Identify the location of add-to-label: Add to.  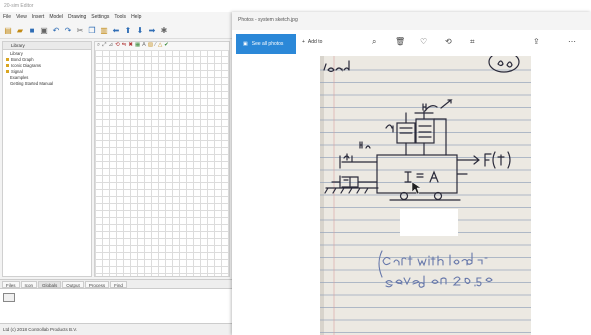
(315, 42).